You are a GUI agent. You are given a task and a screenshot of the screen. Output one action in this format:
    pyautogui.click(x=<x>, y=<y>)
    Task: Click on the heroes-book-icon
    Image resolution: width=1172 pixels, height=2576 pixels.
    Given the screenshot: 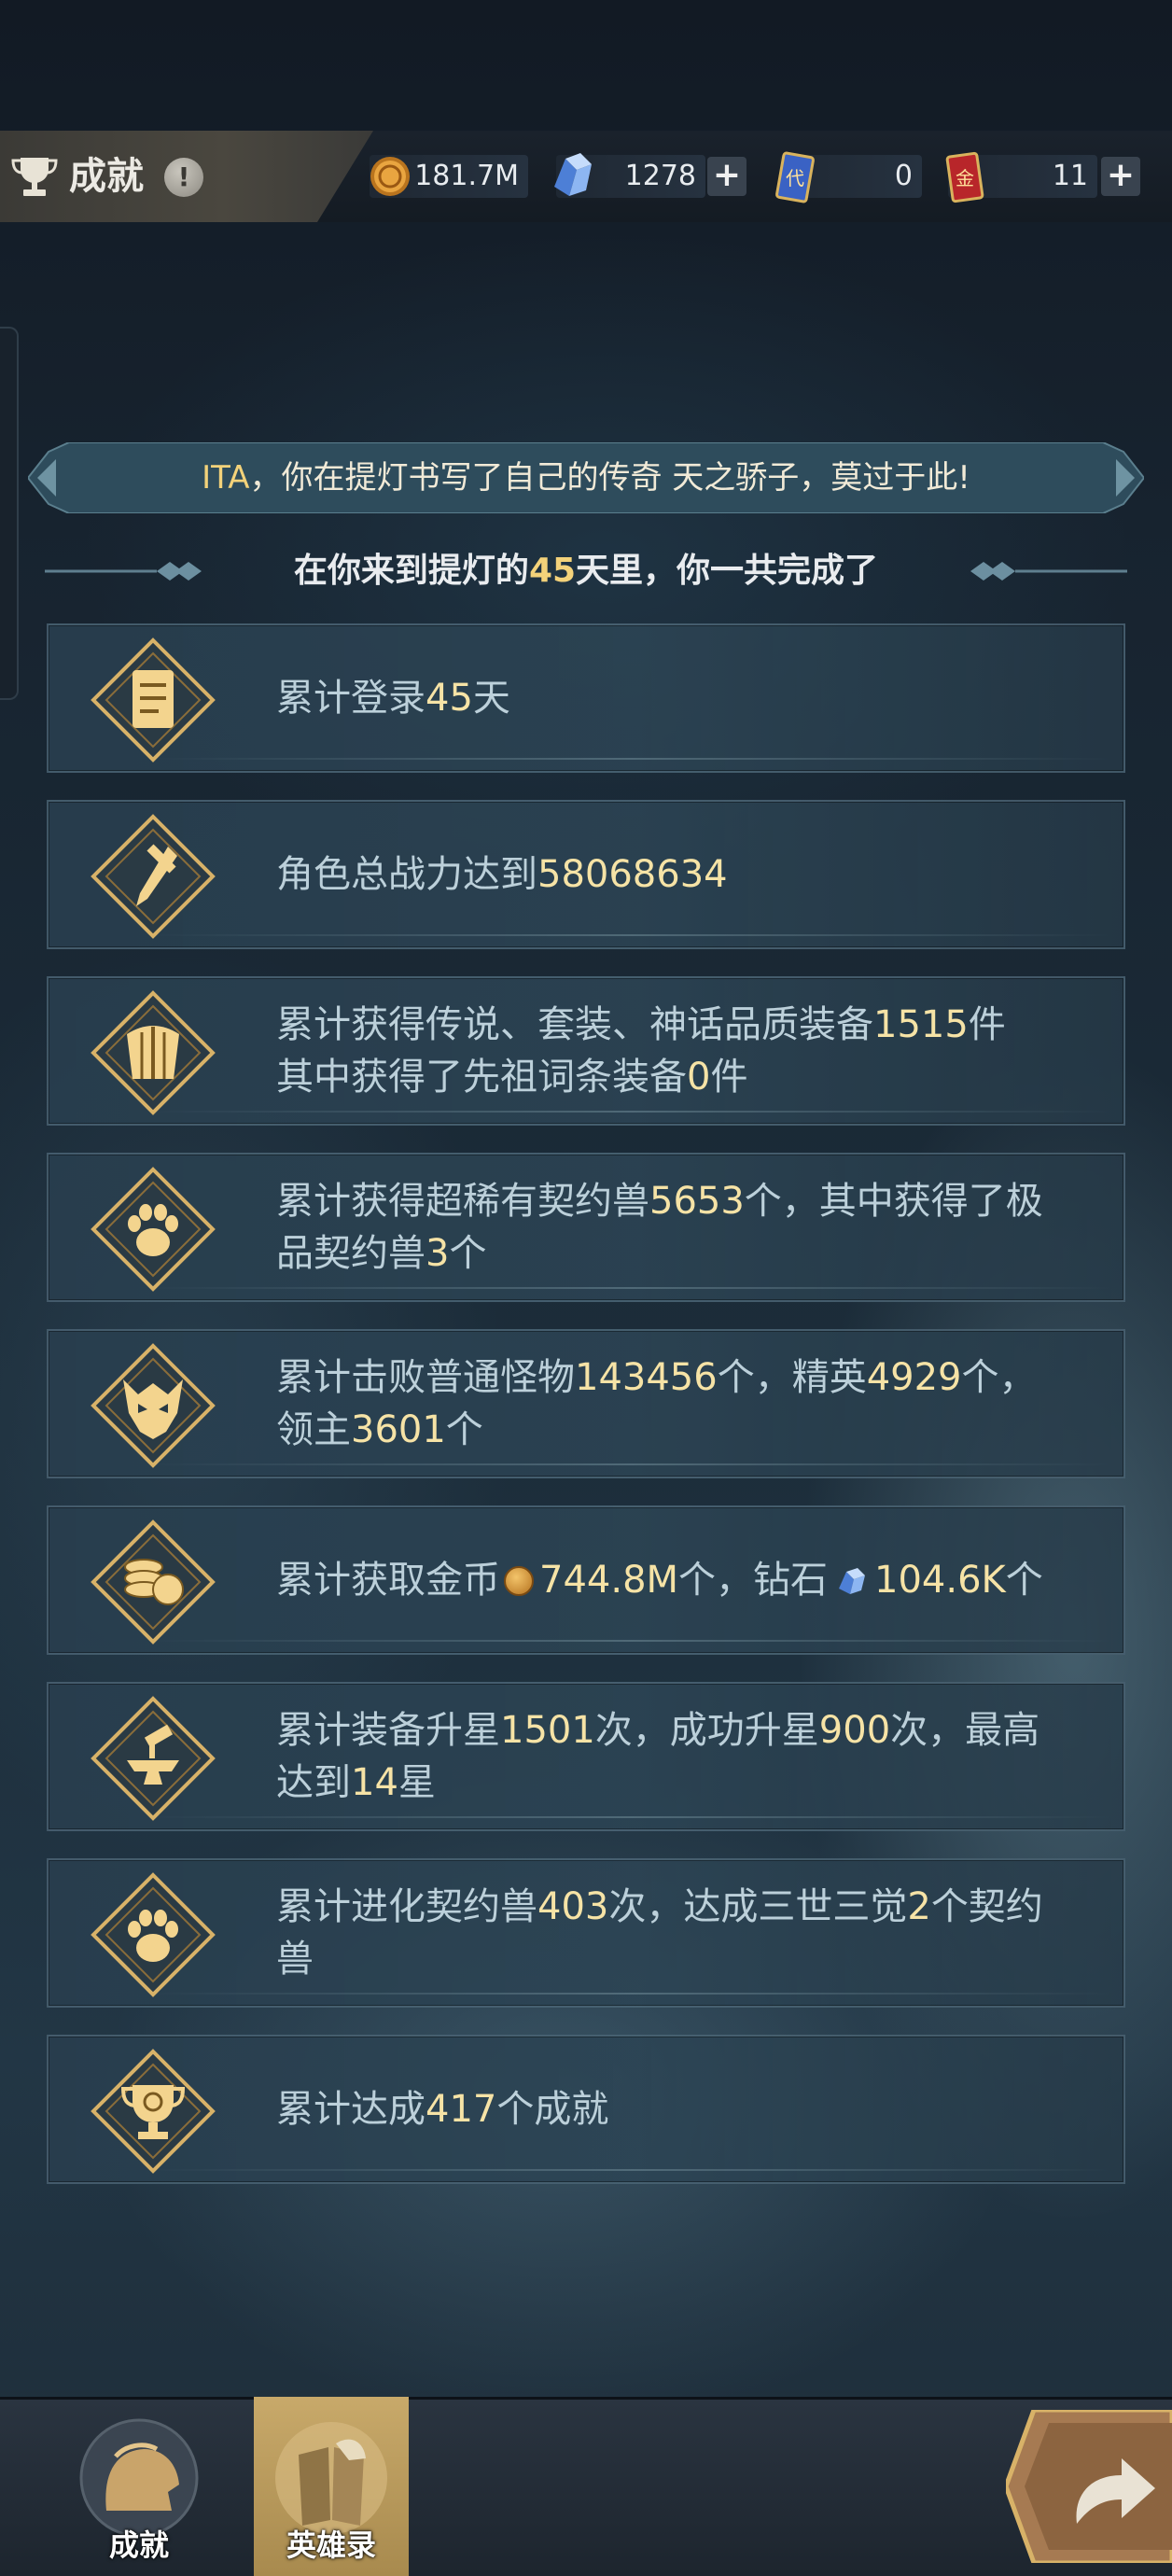 What is the action you would take?
    pyautogui.click(x=331, y=2478)
    